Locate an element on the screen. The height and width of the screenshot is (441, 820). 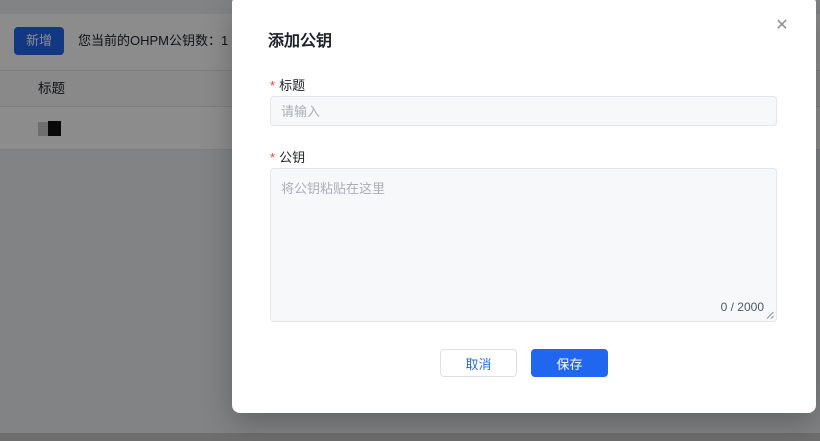
close-icon: ✕ is located at coordinates (782, 26).